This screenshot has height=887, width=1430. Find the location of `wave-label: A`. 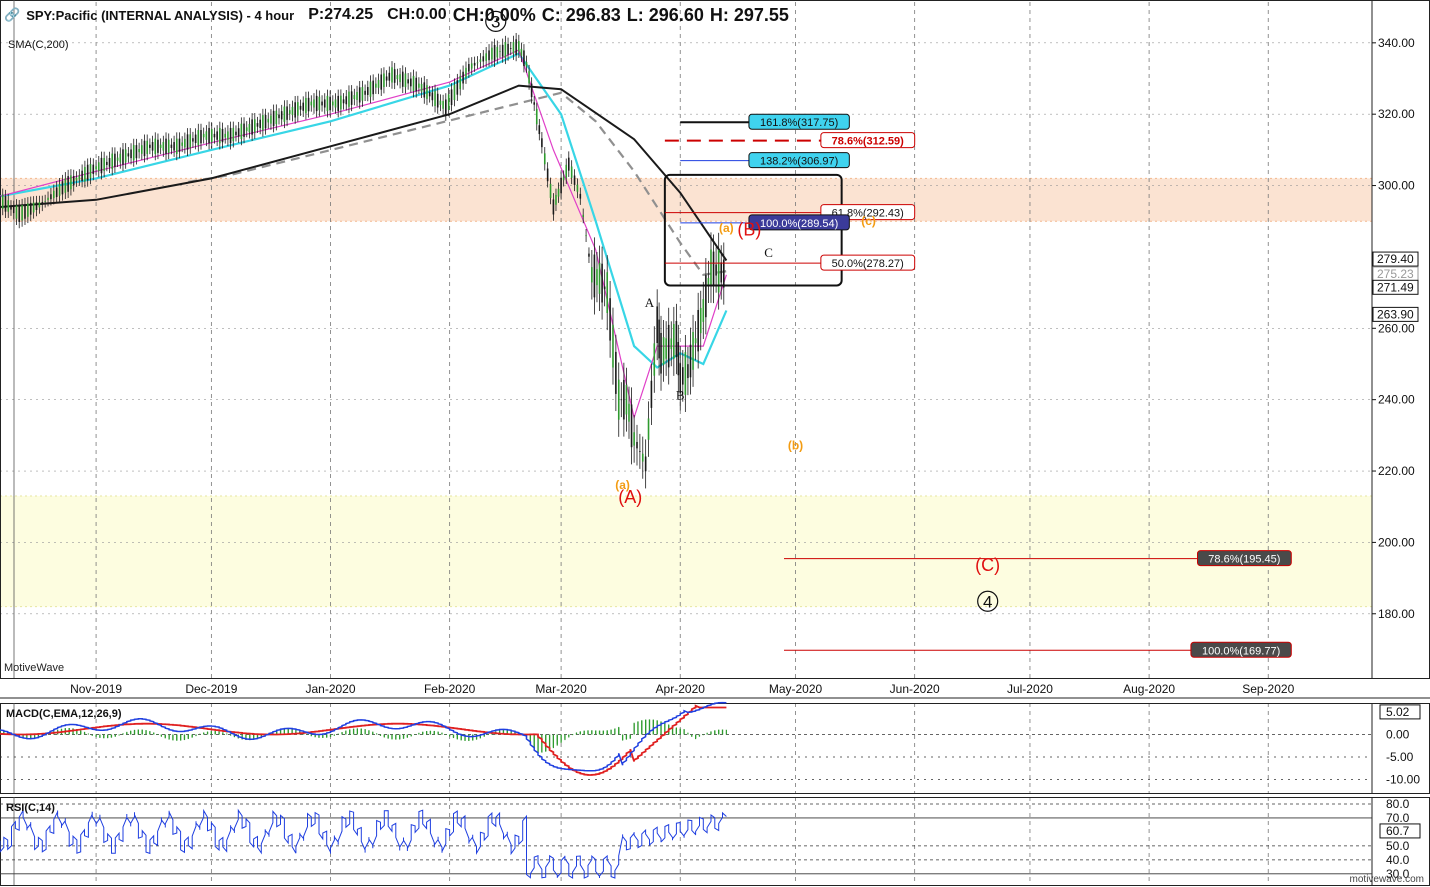

wave-label: A is located at coordinates (650, 302).